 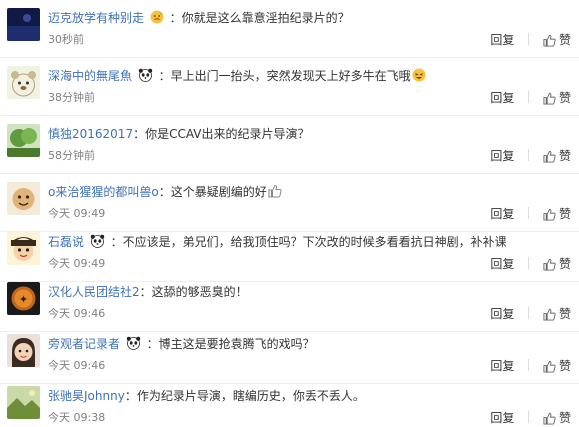 I want to click on dark-seal-avatar-icon: ✦, so click(x=23, y=298).